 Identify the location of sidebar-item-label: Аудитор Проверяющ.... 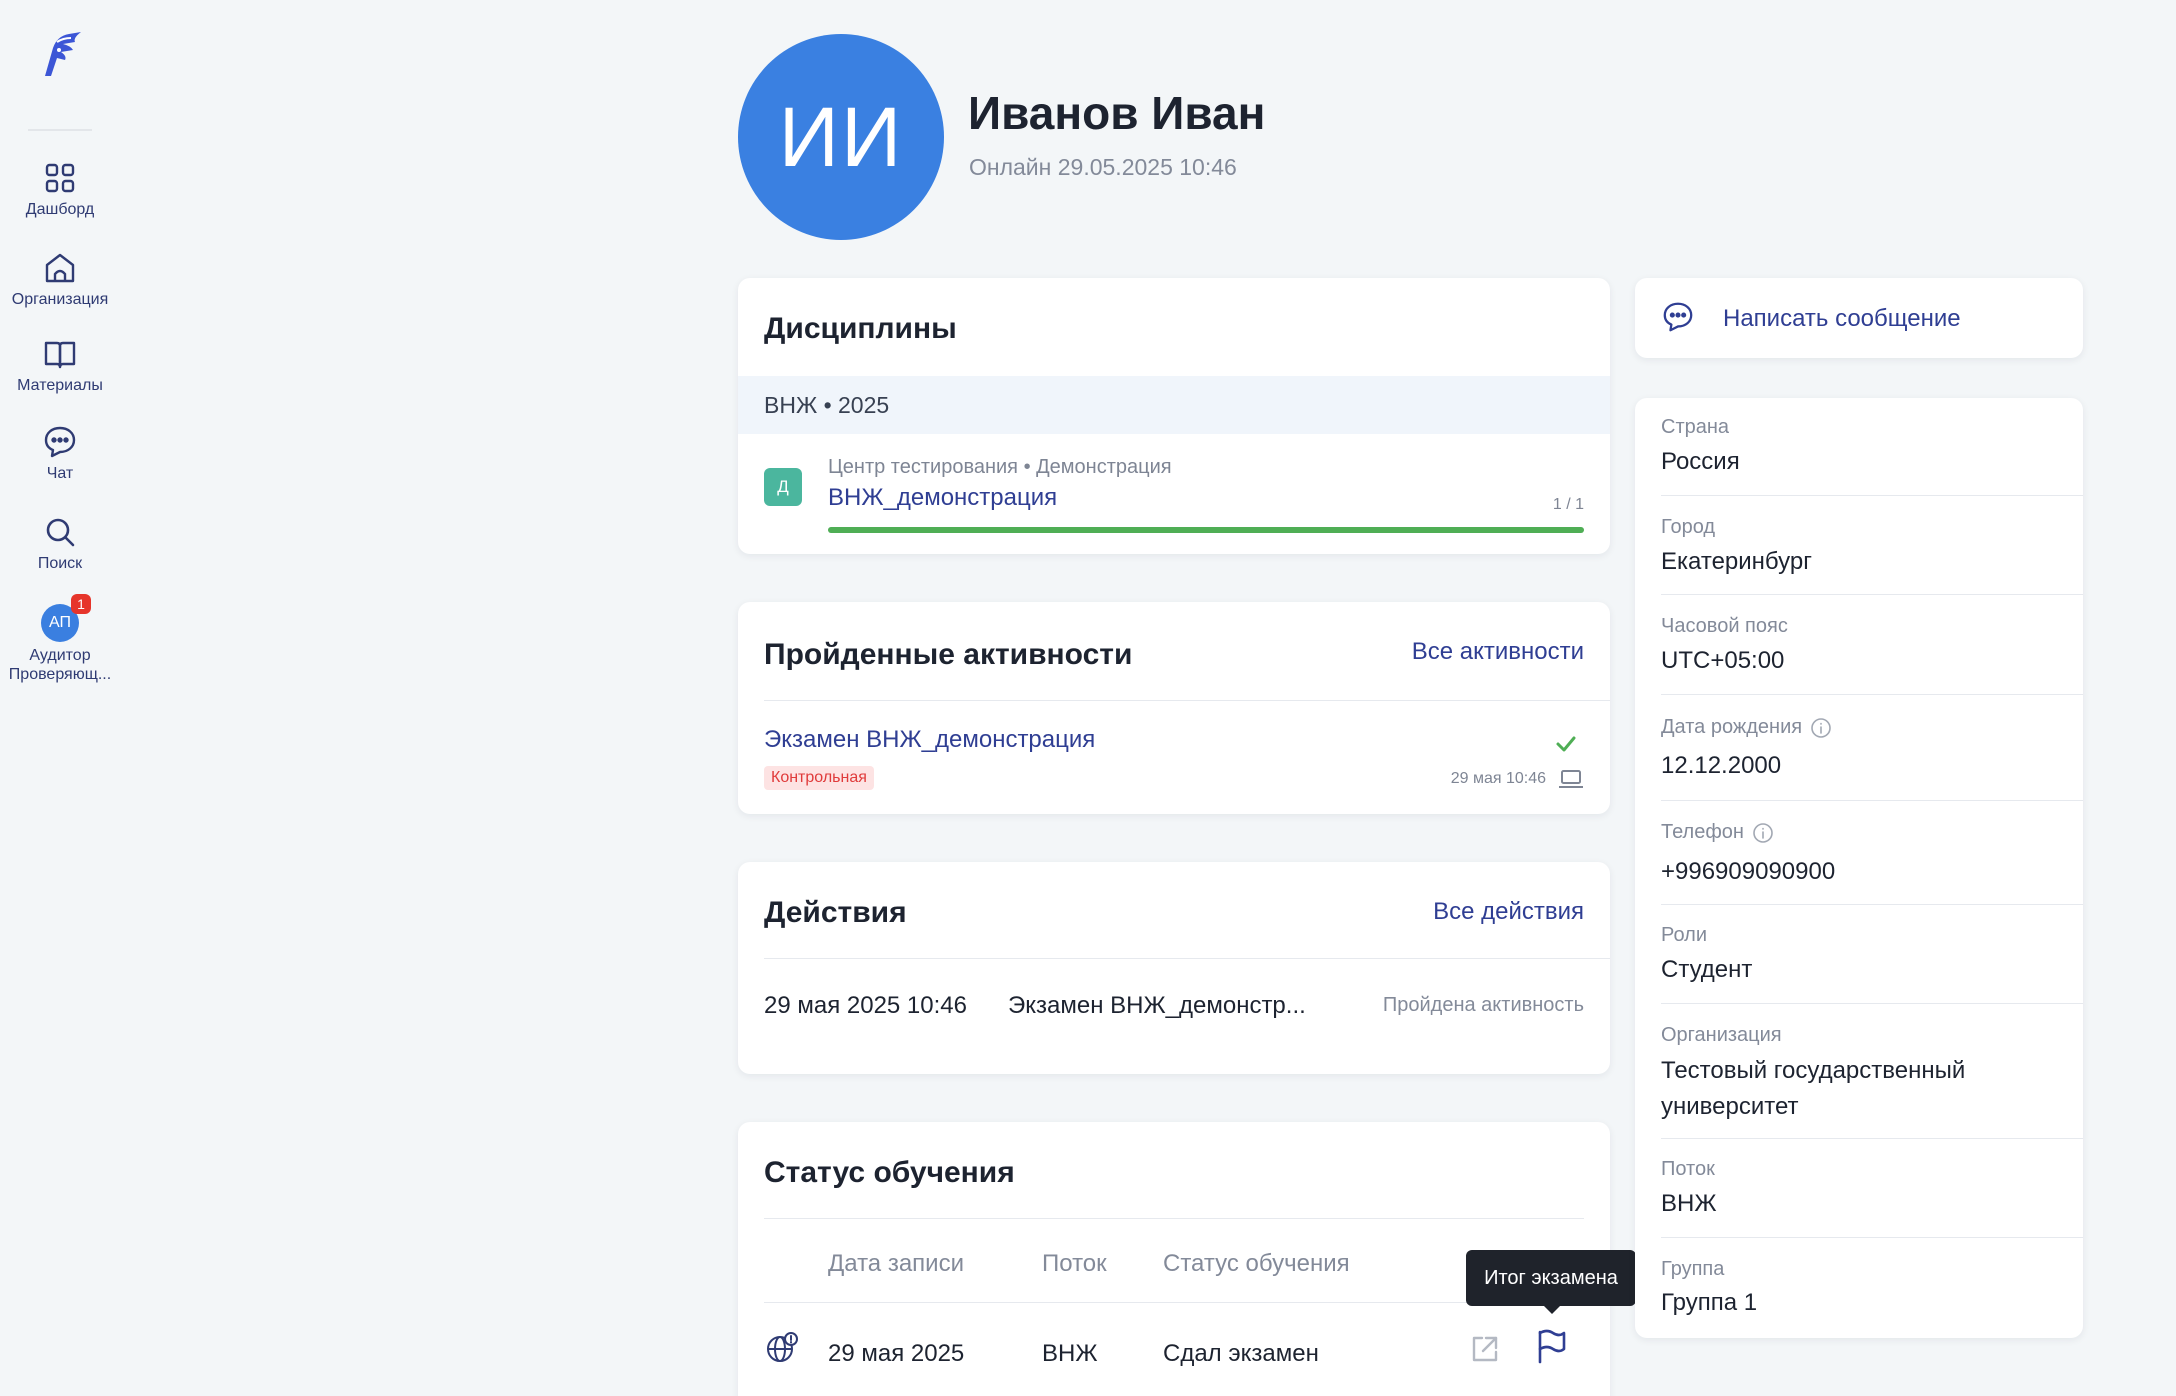
(60, 665).